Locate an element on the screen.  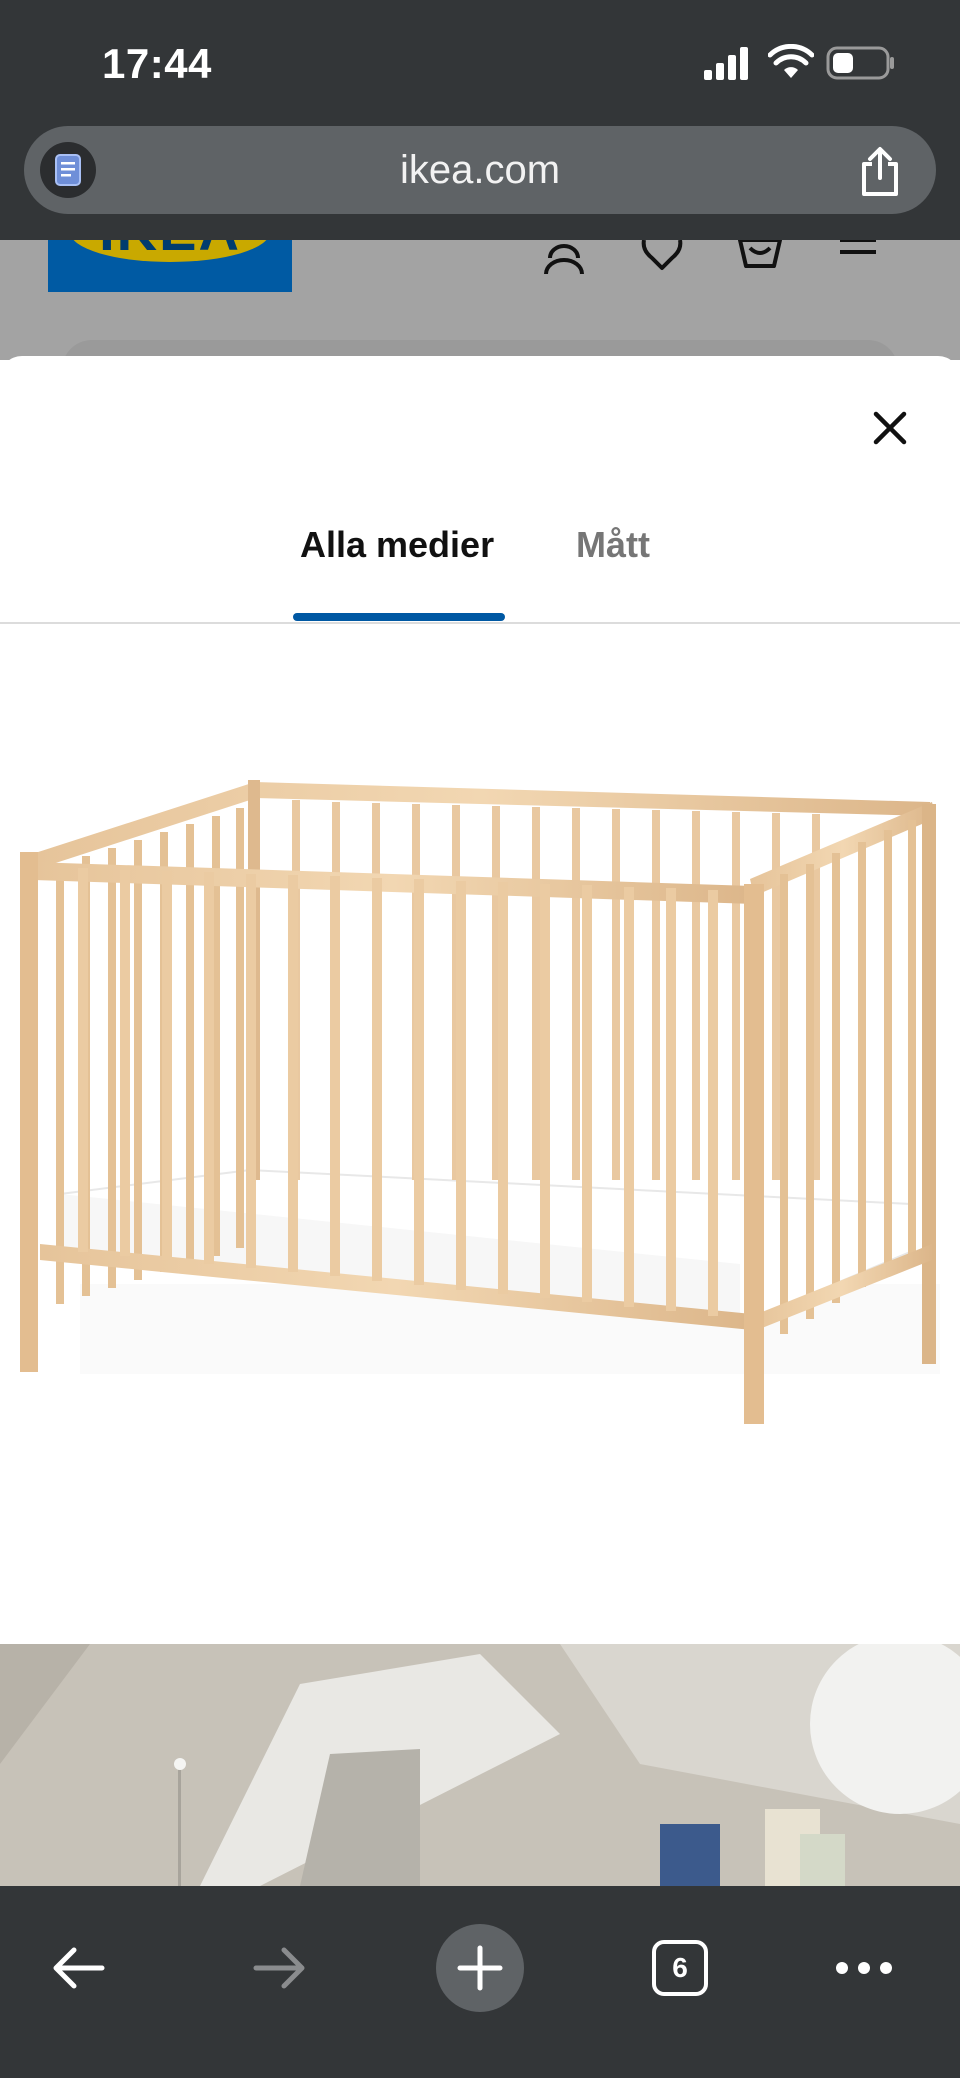
background-page-header: IKEA is located at coordinates (480, 300).